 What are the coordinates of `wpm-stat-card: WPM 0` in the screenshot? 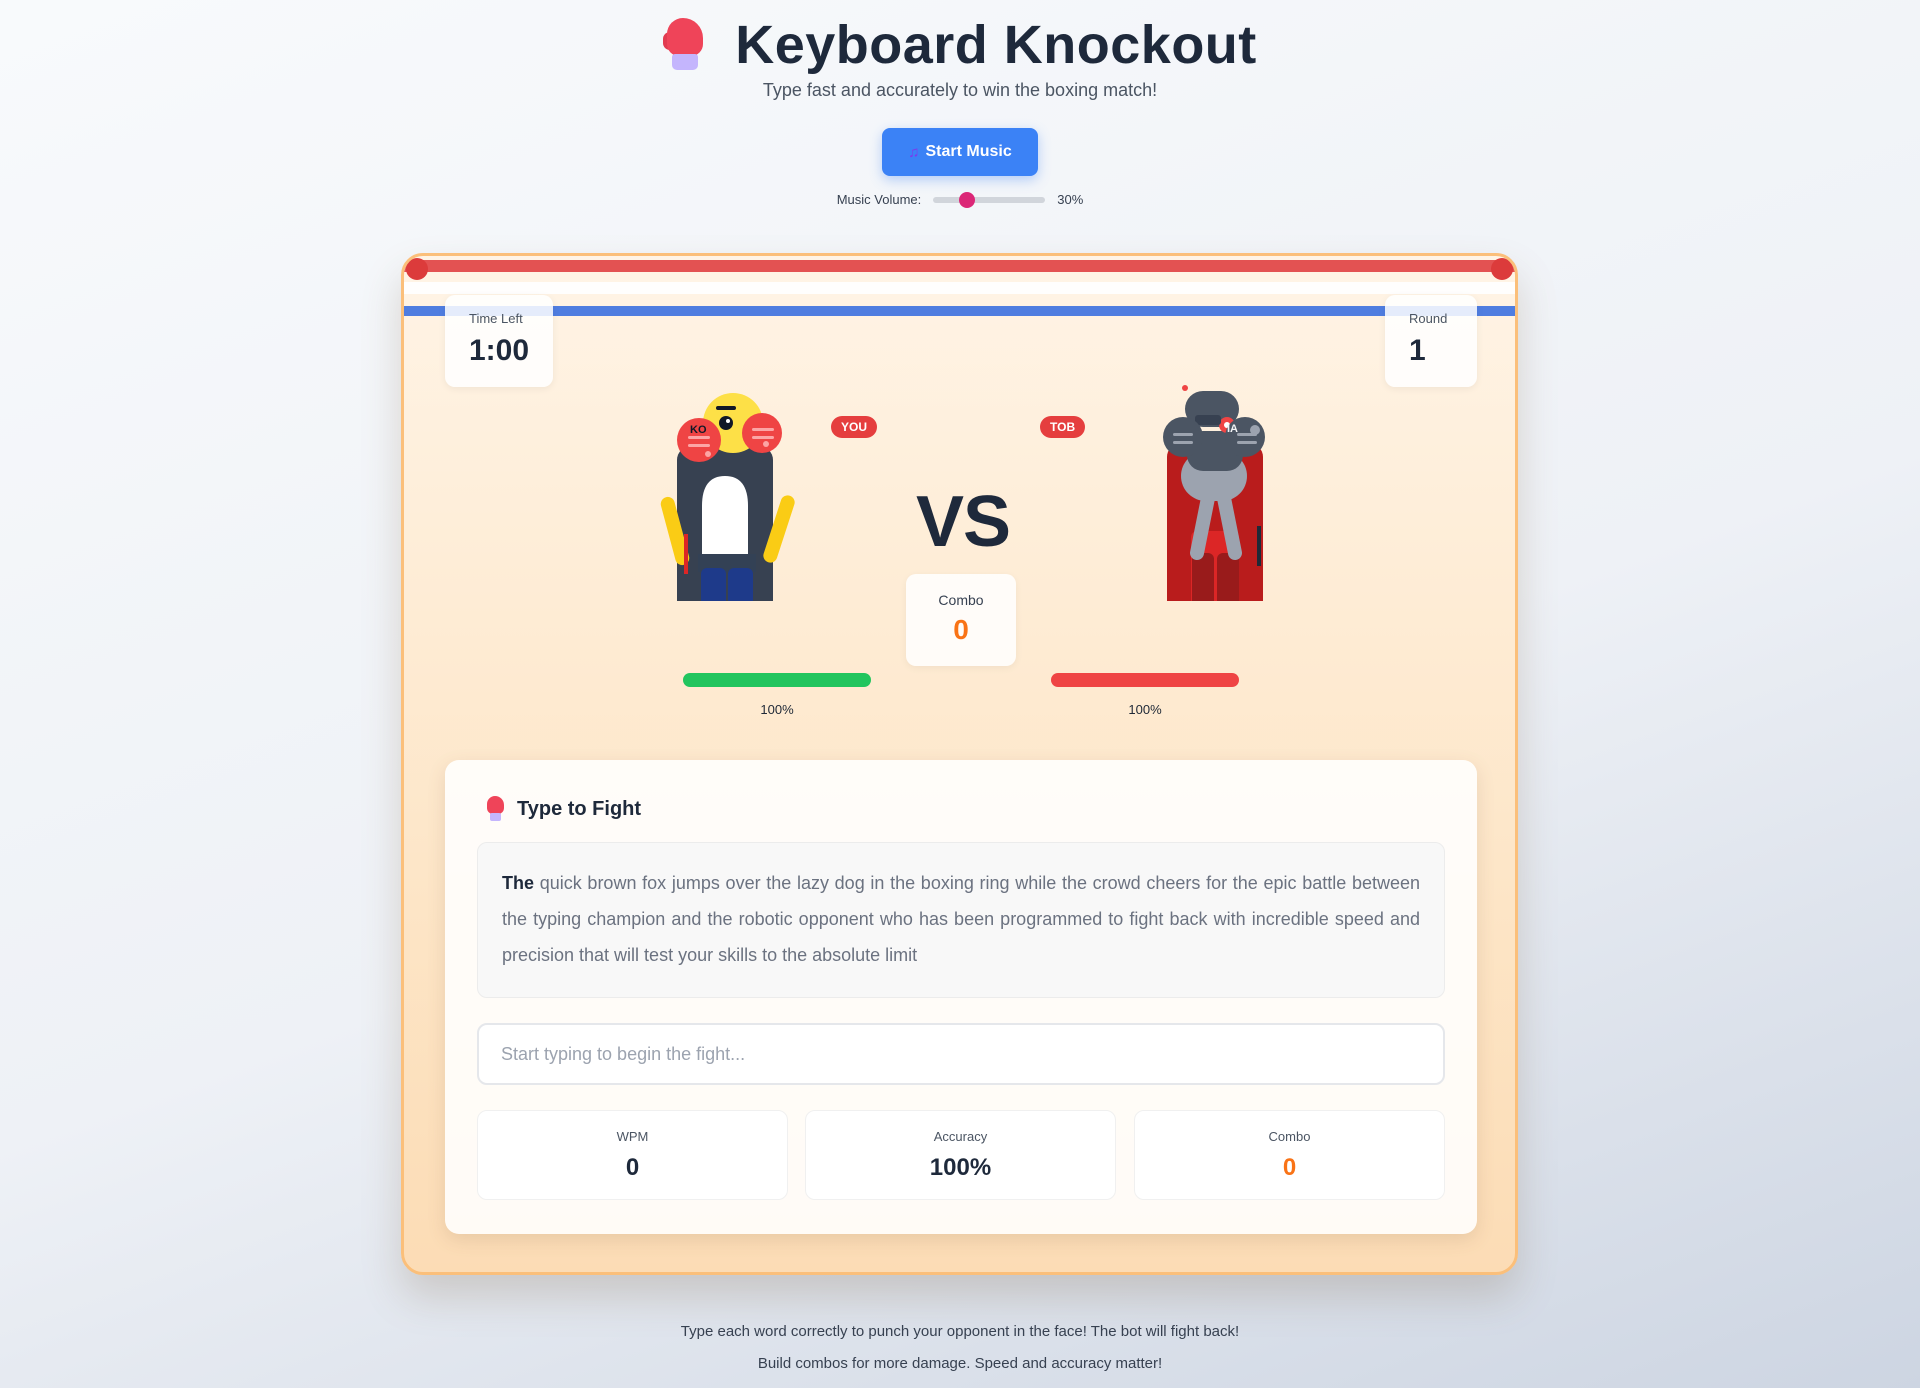 It's located at (632, 1155).